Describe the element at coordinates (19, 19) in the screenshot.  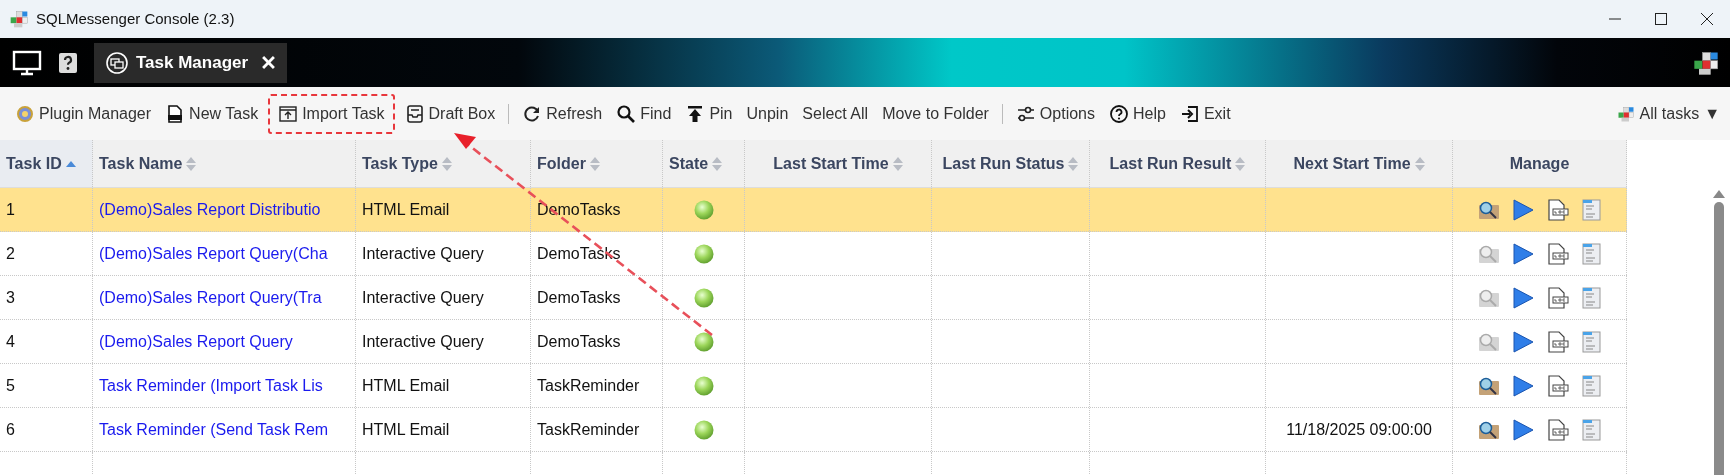
I see `app-logo-icon` at that location.